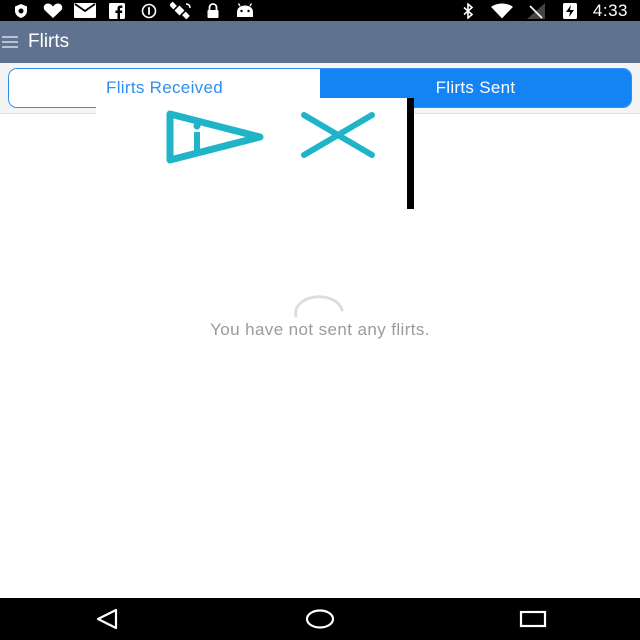 This screenshot has height=640, width=640. What do you see at coordinates (501, 10) in the screenshot?
I see `wifi-icon` at bounding box center [501, 10].